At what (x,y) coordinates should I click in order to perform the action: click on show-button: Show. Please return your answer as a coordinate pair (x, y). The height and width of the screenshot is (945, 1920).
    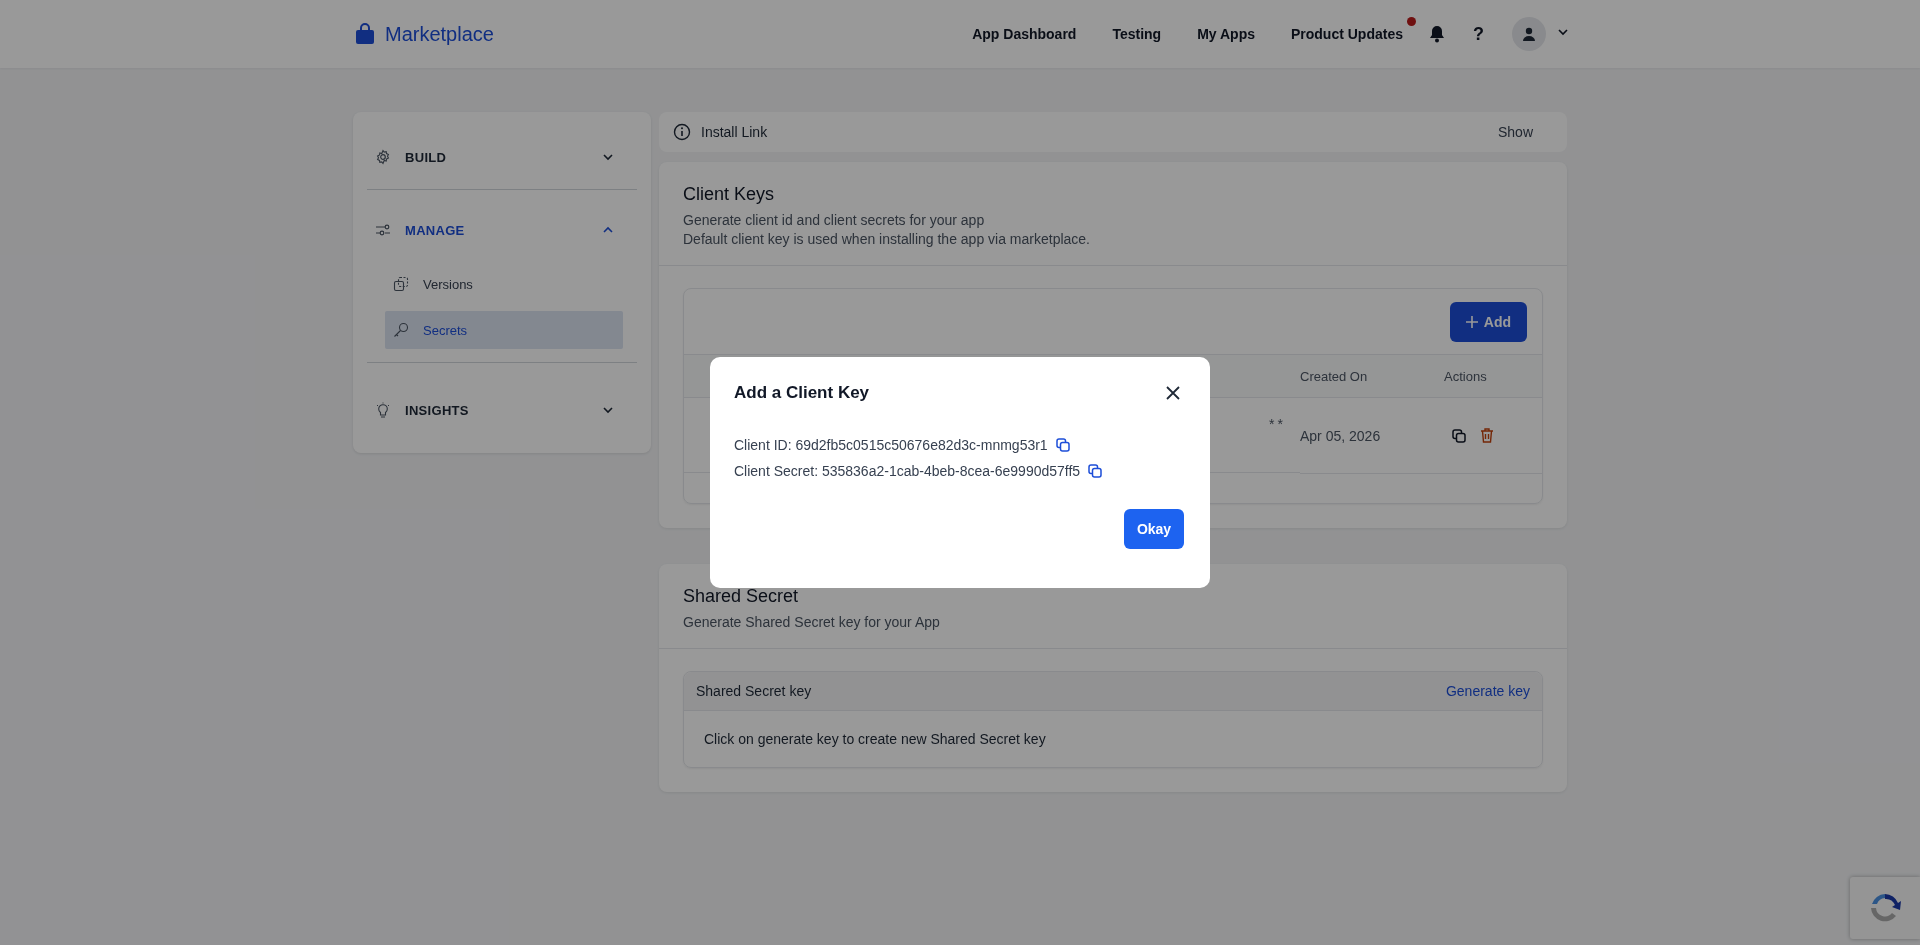
    Looking at the image, I should click on (1515, 132).